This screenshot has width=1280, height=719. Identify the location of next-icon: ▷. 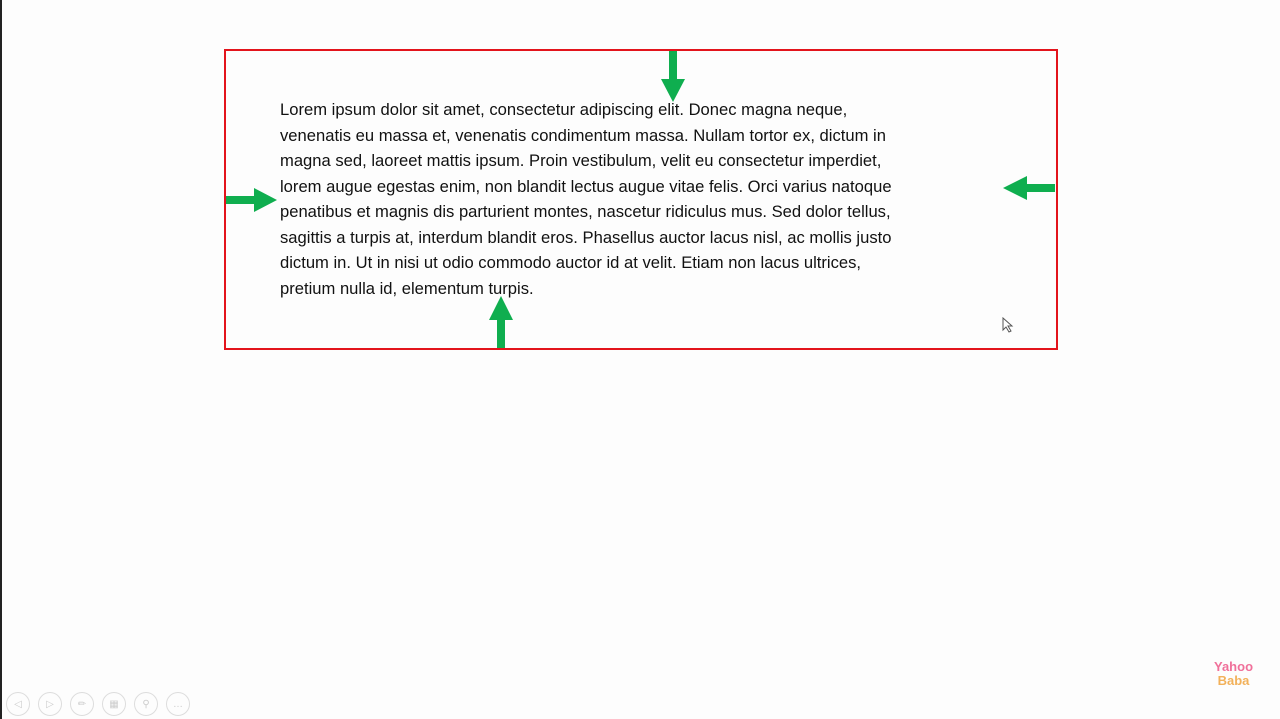
(50, 704).